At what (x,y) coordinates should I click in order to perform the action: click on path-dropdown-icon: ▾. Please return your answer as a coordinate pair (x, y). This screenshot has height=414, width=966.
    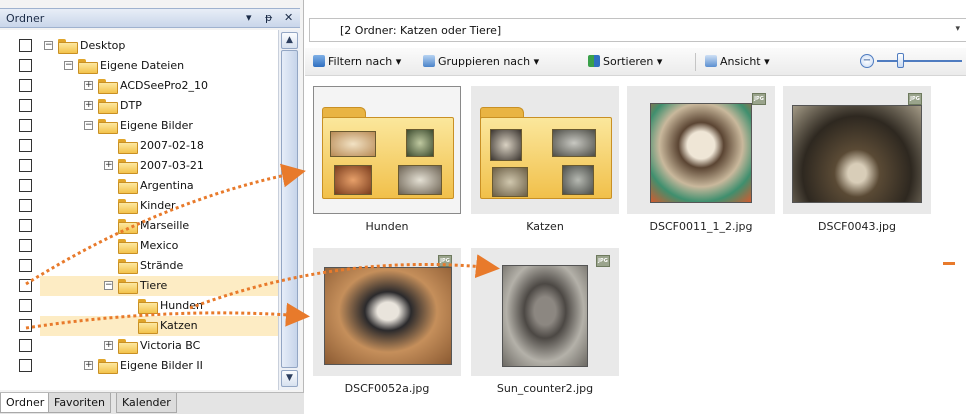
    Looking at the image, I should click on (957, 29).